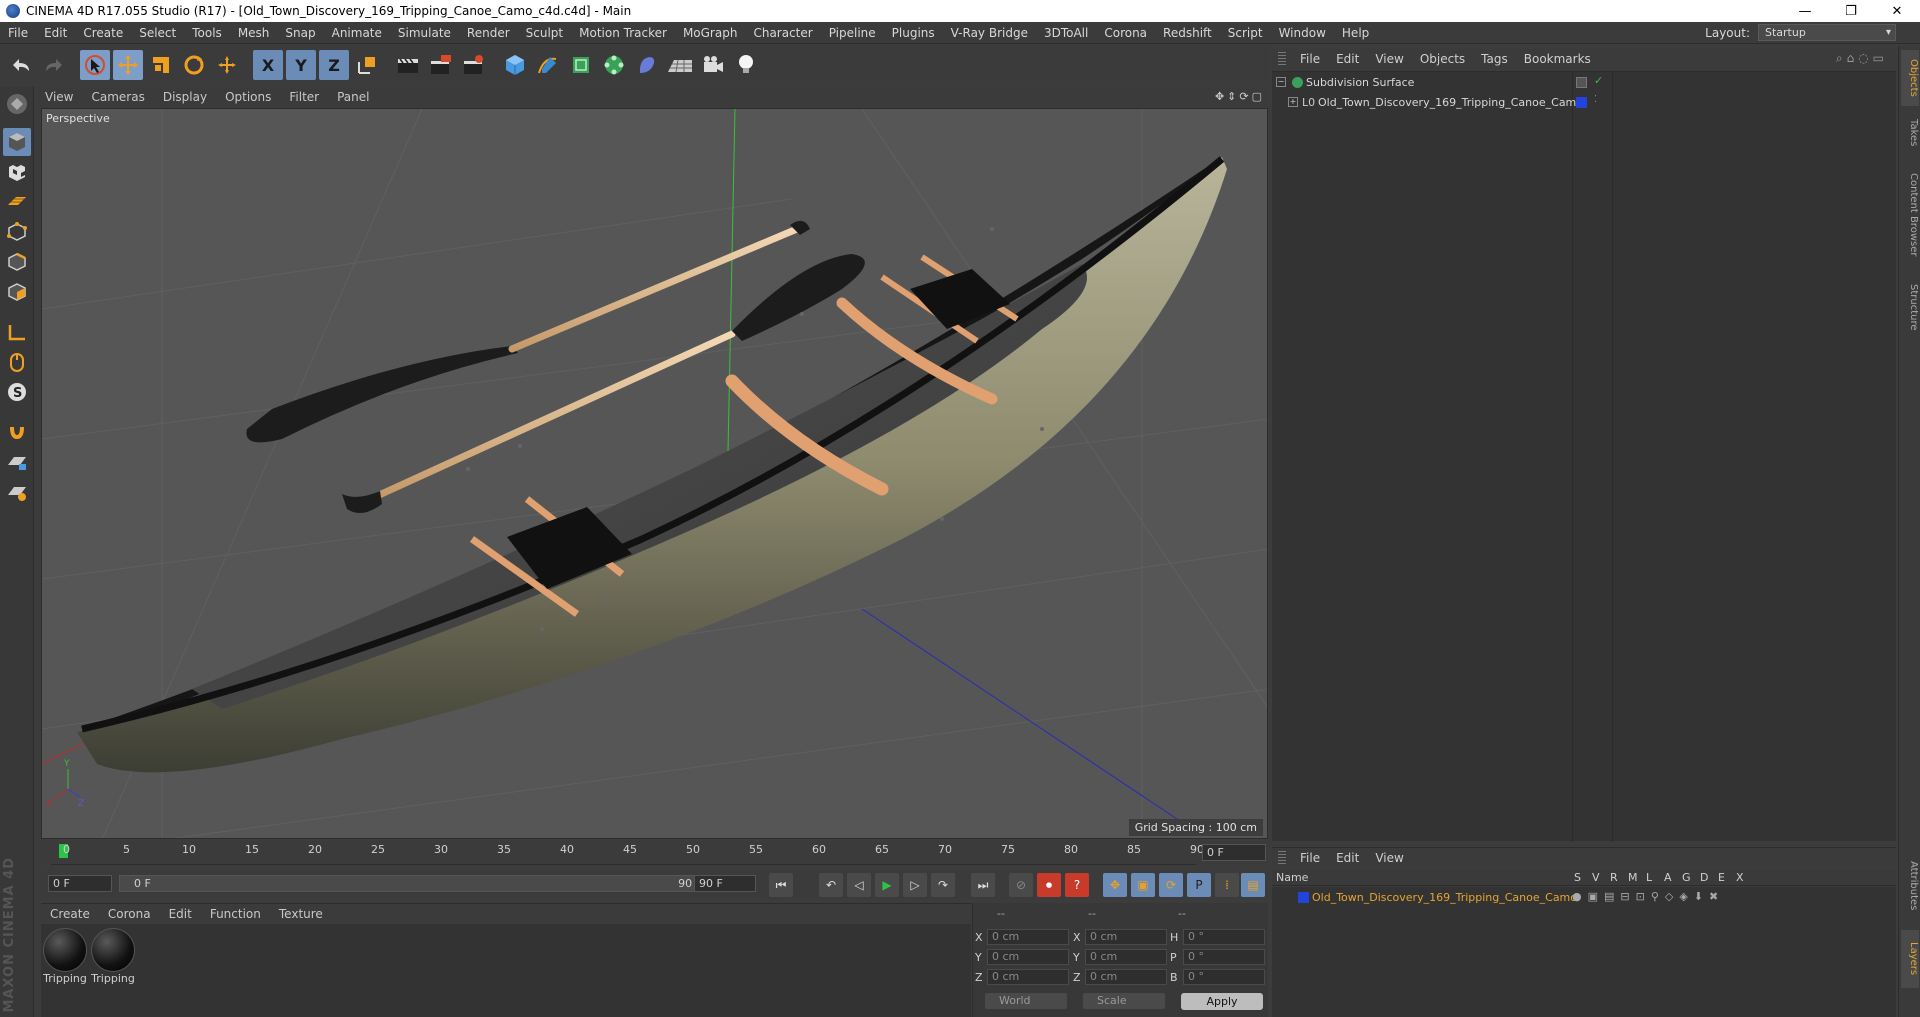  Describe the element at coordinates (59, 97) in the screenshot. I see `viewport-menu-view: View` at that location.